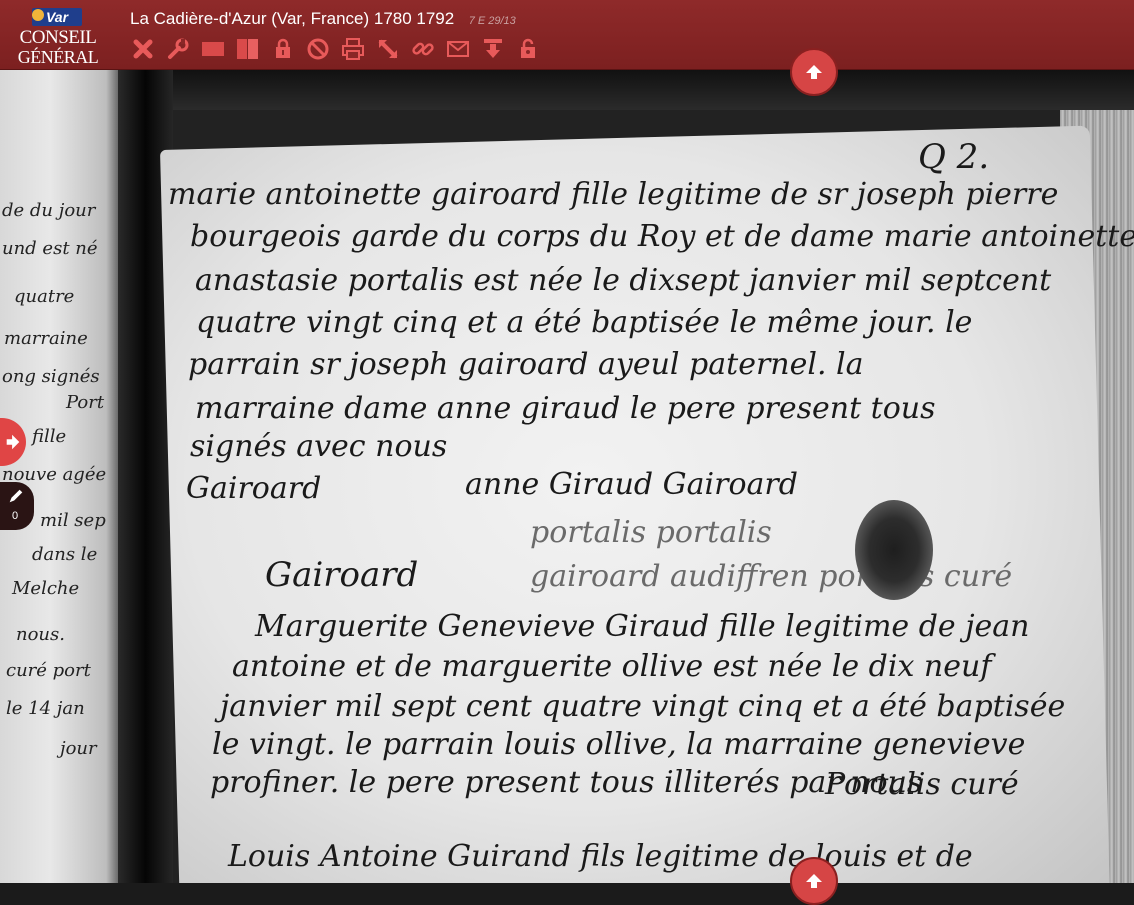 The height and width of the screenshot is (905, 1134). I want to click on document-cote: 7 E 29/13, so click(492, 21).